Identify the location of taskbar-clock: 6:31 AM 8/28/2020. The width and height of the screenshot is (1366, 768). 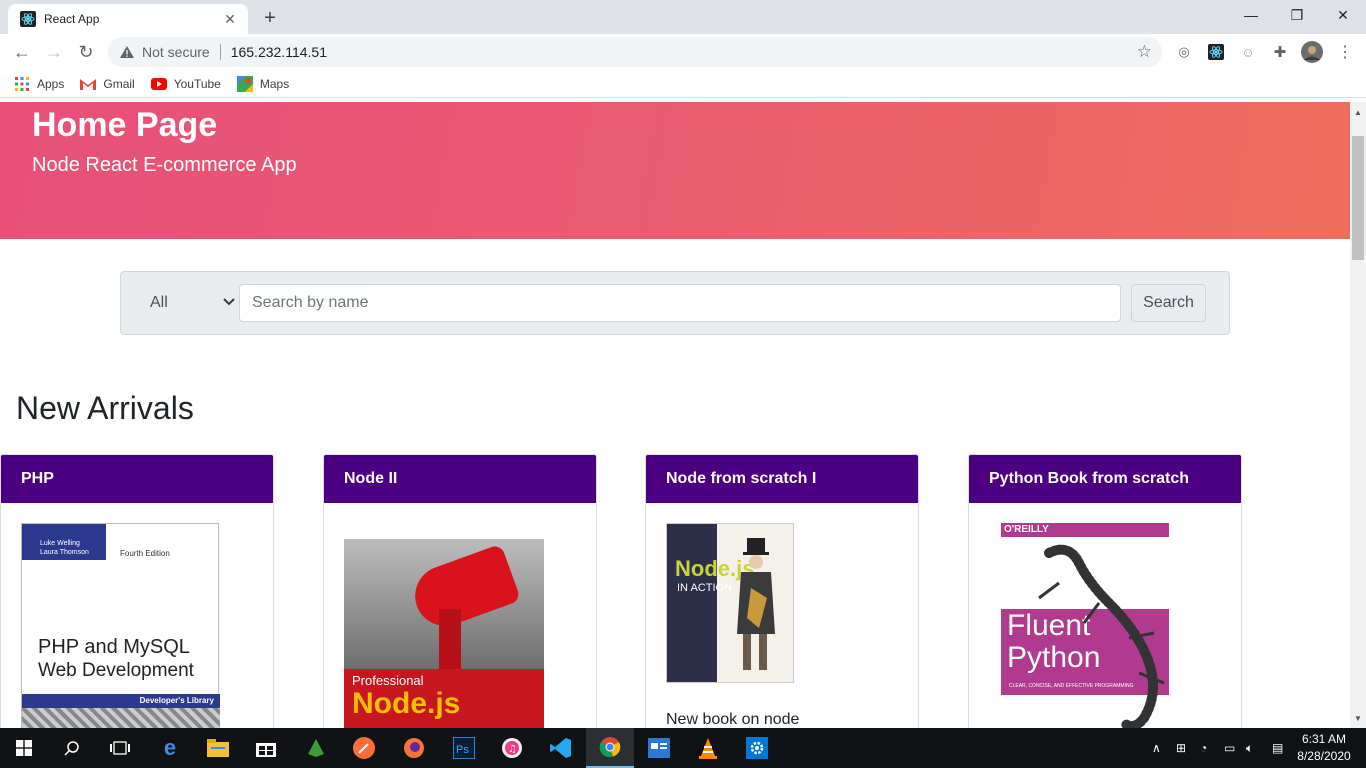
(1324, 748).